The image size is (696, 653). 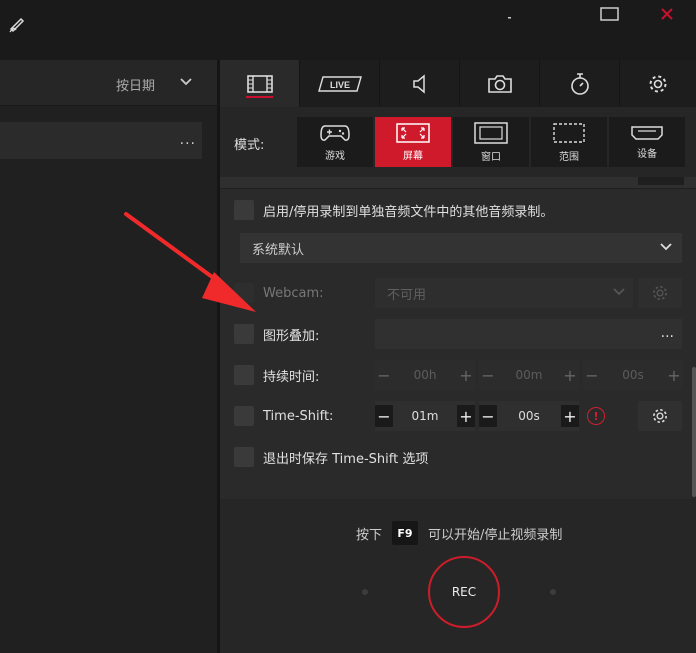 What do you see at coordinates (509, 18) in the screenshot?
I see `minimize-icon` at bounding box center [509, 18].